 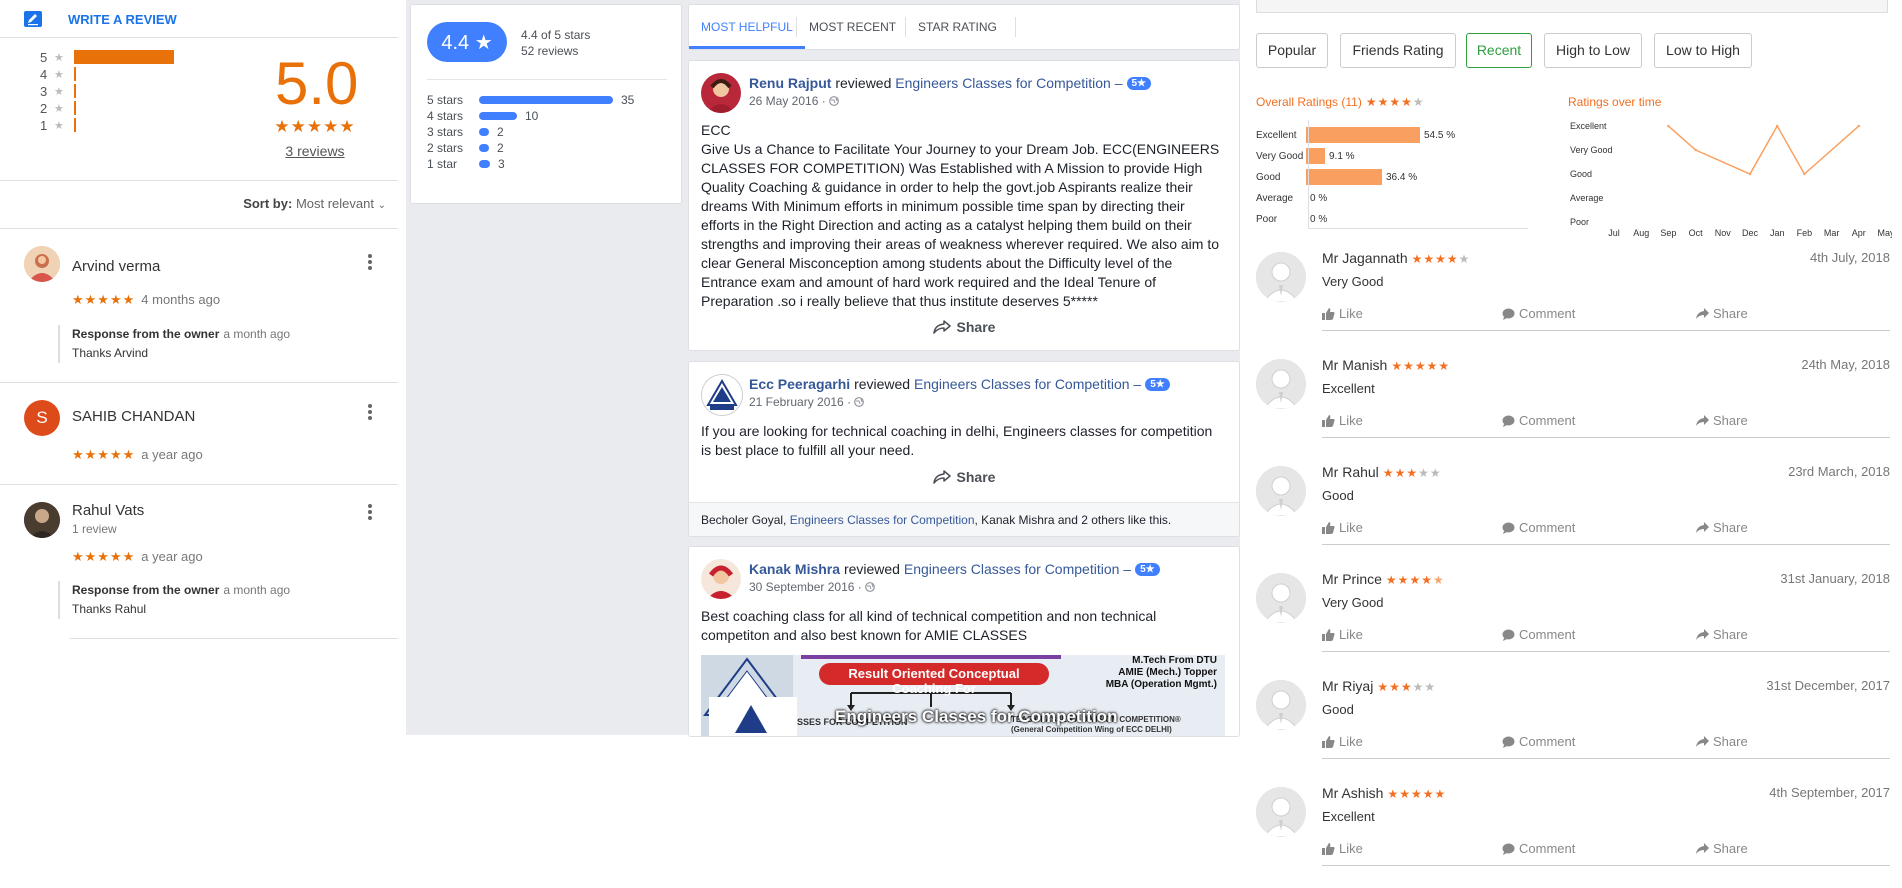 What do you see at coordinates (1352, 793) in the screenshot?
I see `rater-name: Mr Ashish` at bounding box center [1352, 793].